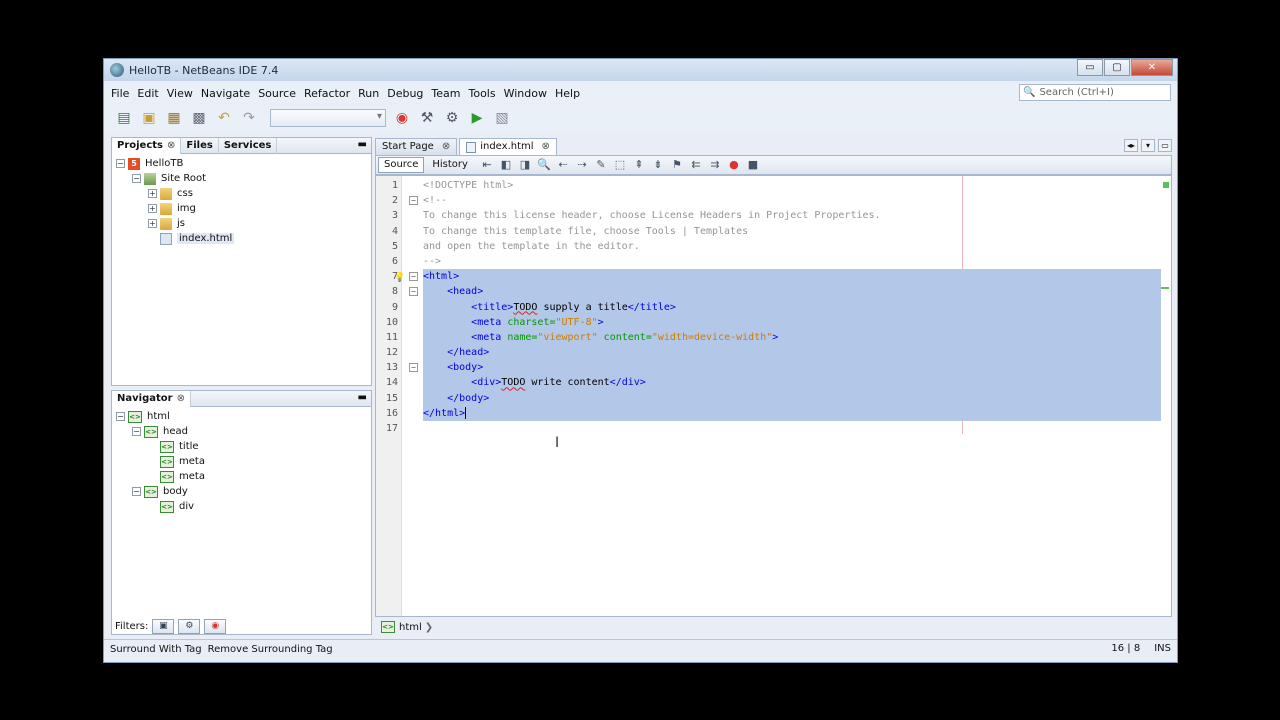  Describe the element at coordinates (224, 118) in the screenshot. I see `undo-icon: ↶` at that location.